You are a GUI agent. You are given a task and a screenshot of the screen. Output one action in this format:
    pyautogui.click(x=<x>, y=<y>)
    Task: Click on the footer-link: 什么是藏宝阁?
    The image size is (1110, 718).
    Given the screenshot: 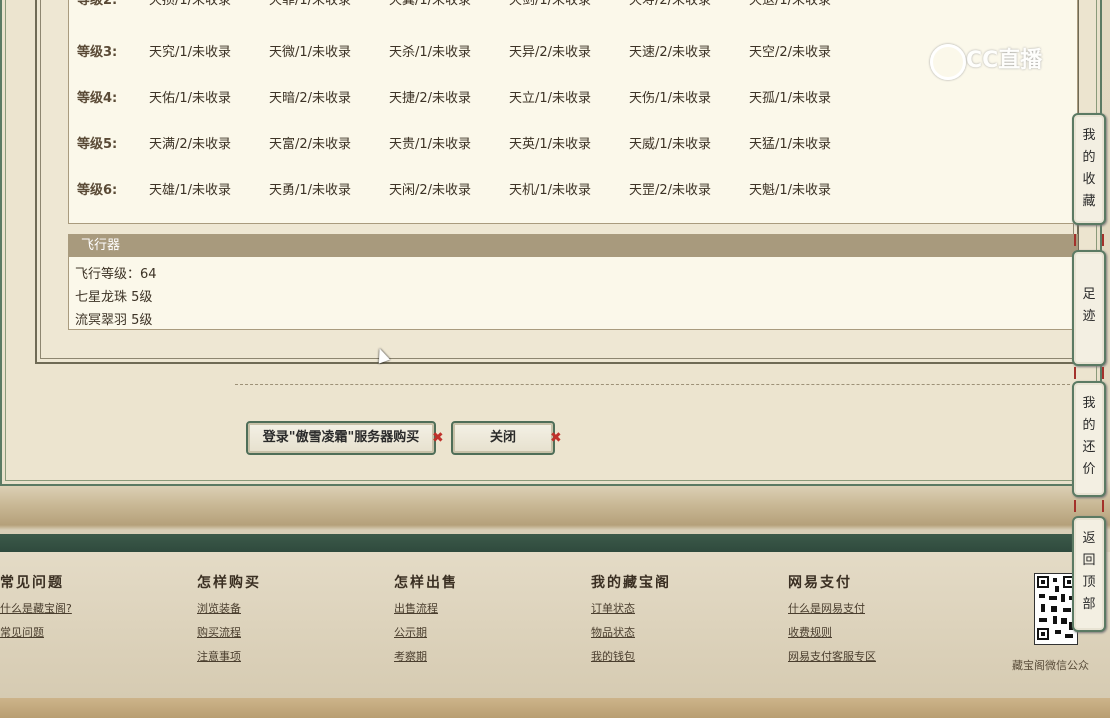 What is the action you would take?
    pyautogui.click(x=36, y=608)
    